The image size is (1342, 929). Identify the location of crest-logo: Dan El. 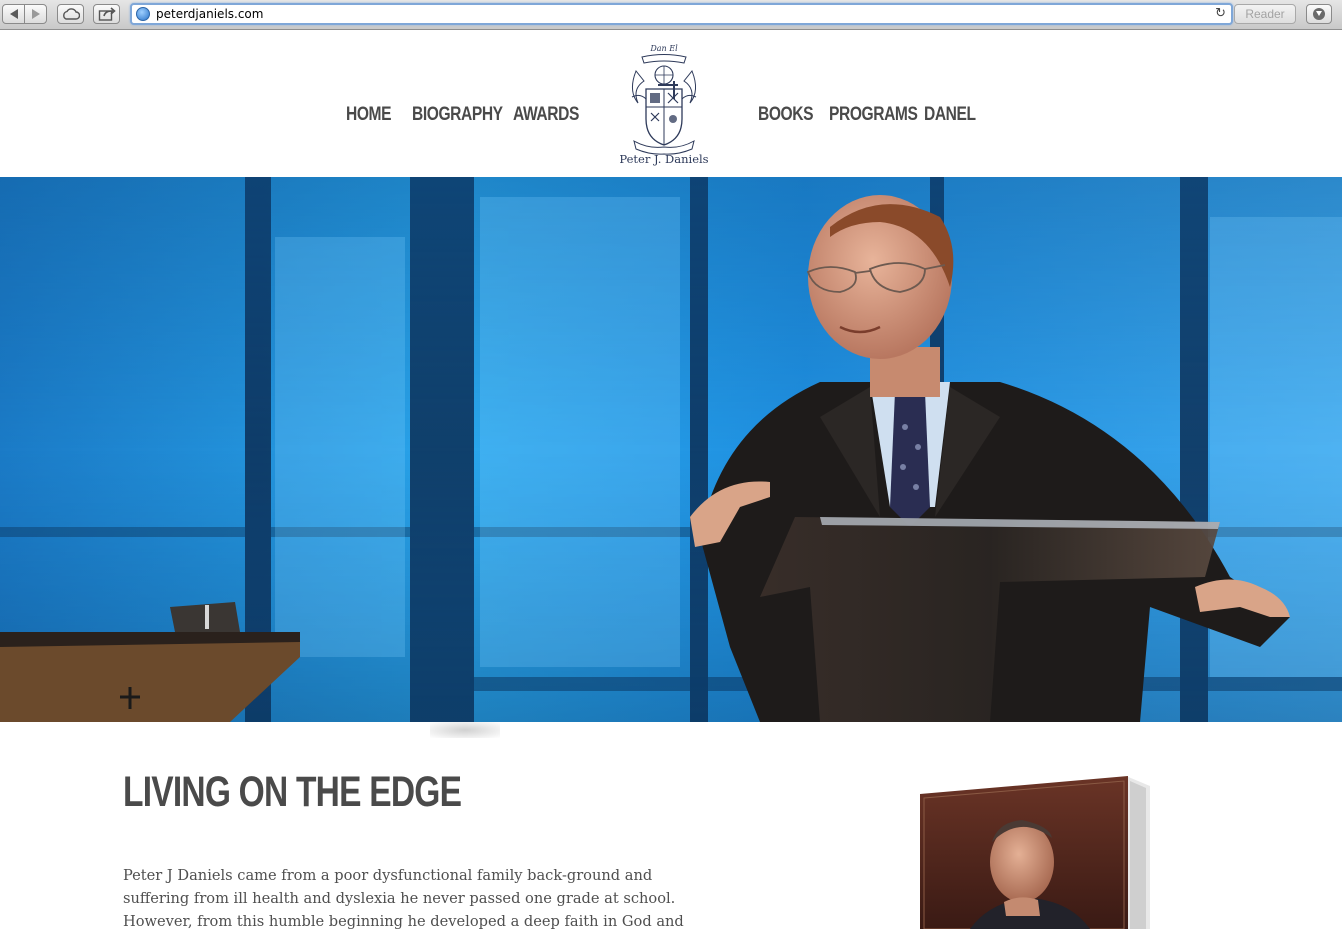
(664, 105).